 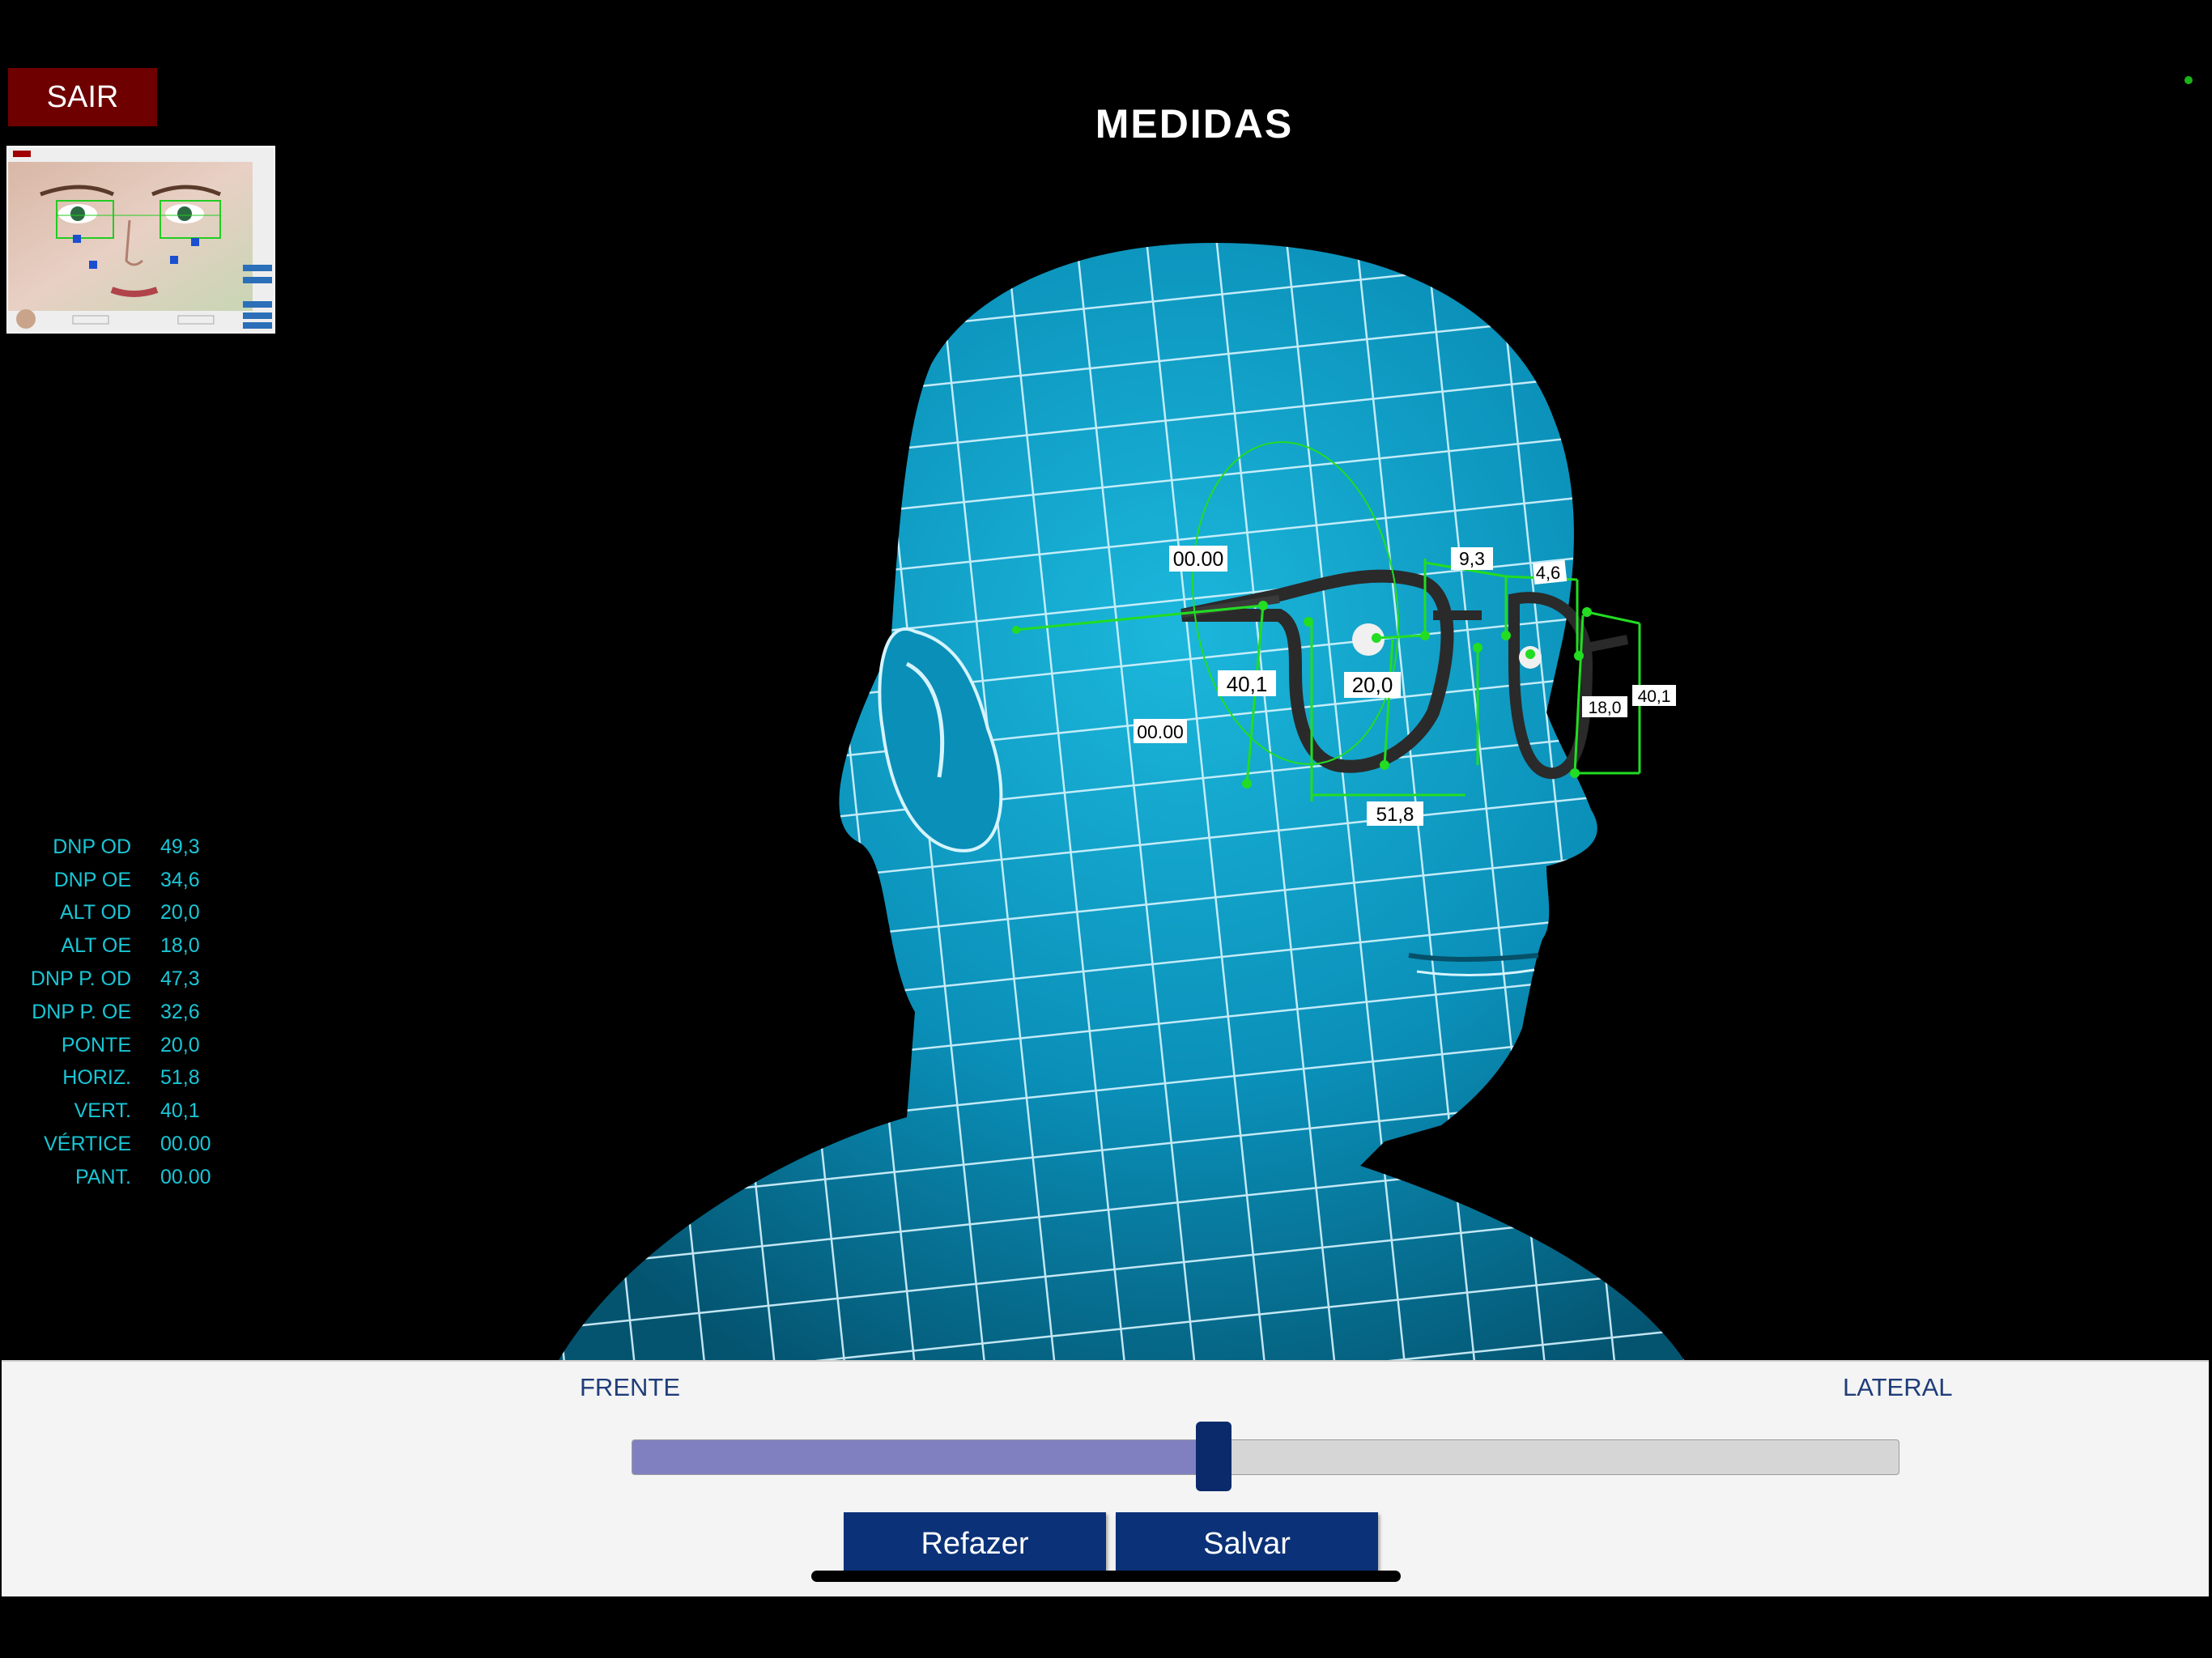 What do you see at coordinates (1265, 1457) in the screenshot?
I see `view-angle-slider` at bounding box center [1265, 1457].